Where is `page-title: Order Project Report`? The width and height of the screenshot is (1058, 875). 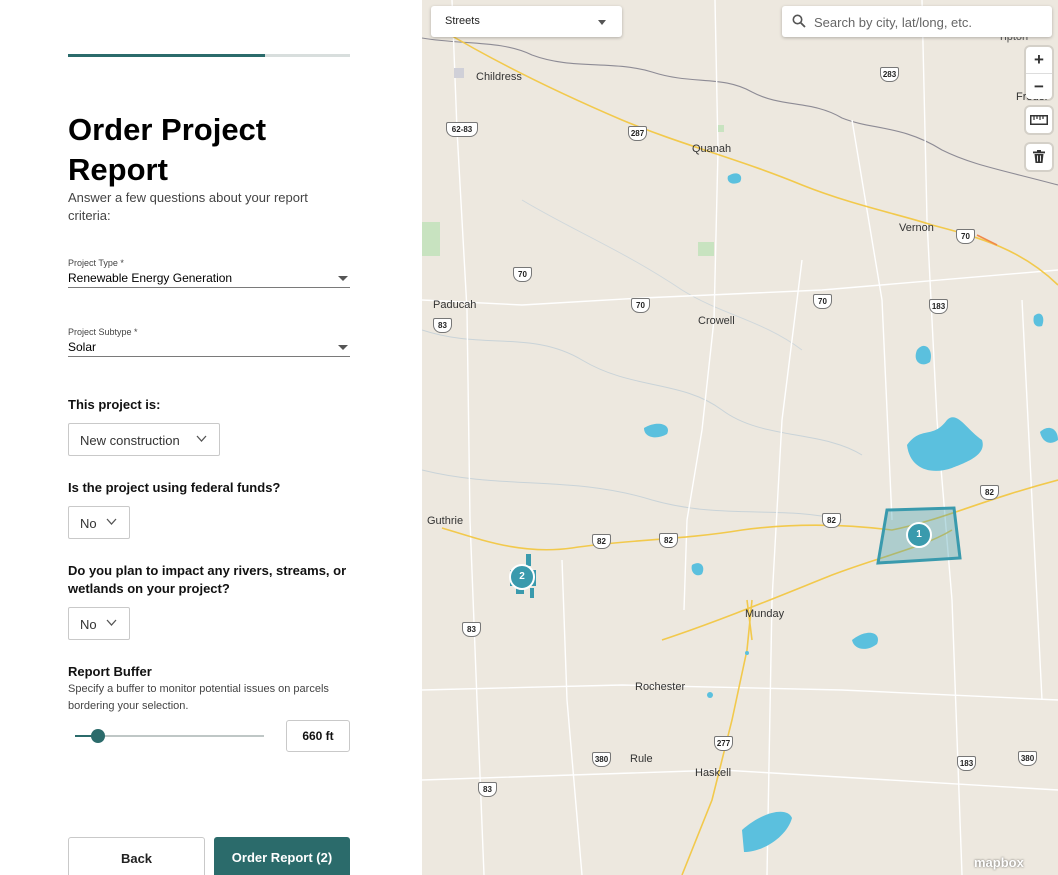 page-title: Order Project Report is located at coordinates (167, 149).